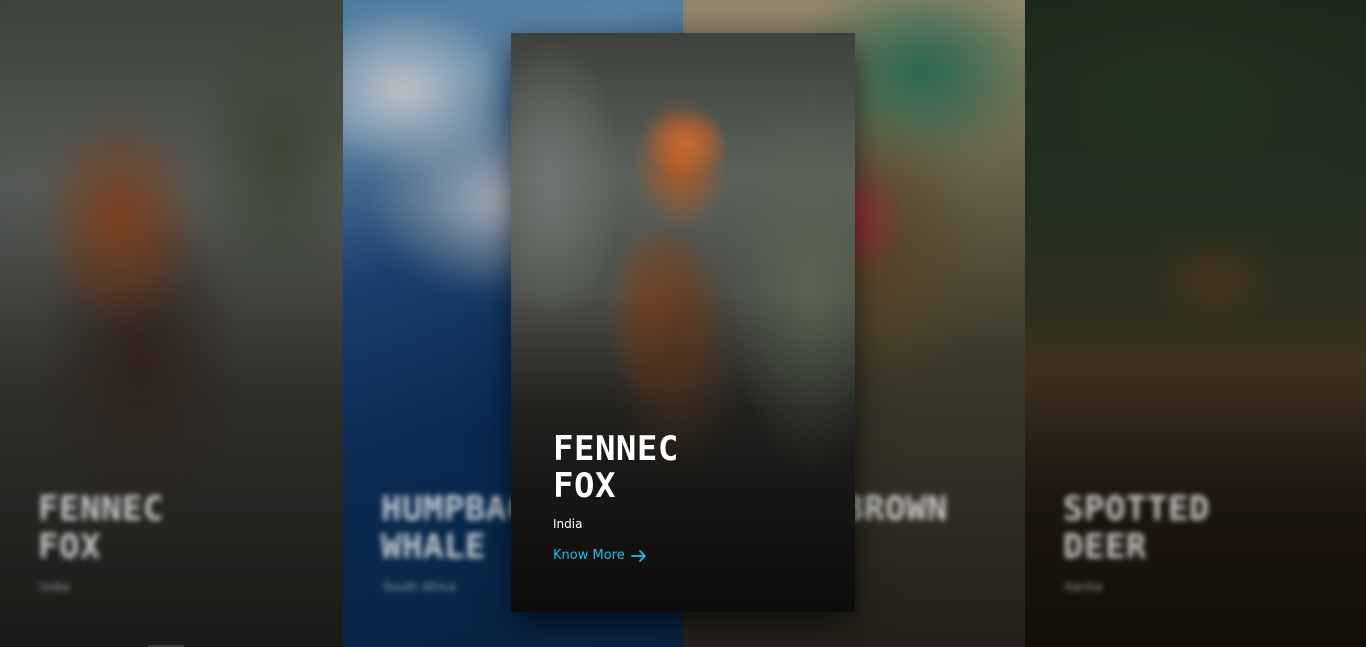 The image size is (1366, 647). I want to click on slide-location: South Africa, so click(419, 587).